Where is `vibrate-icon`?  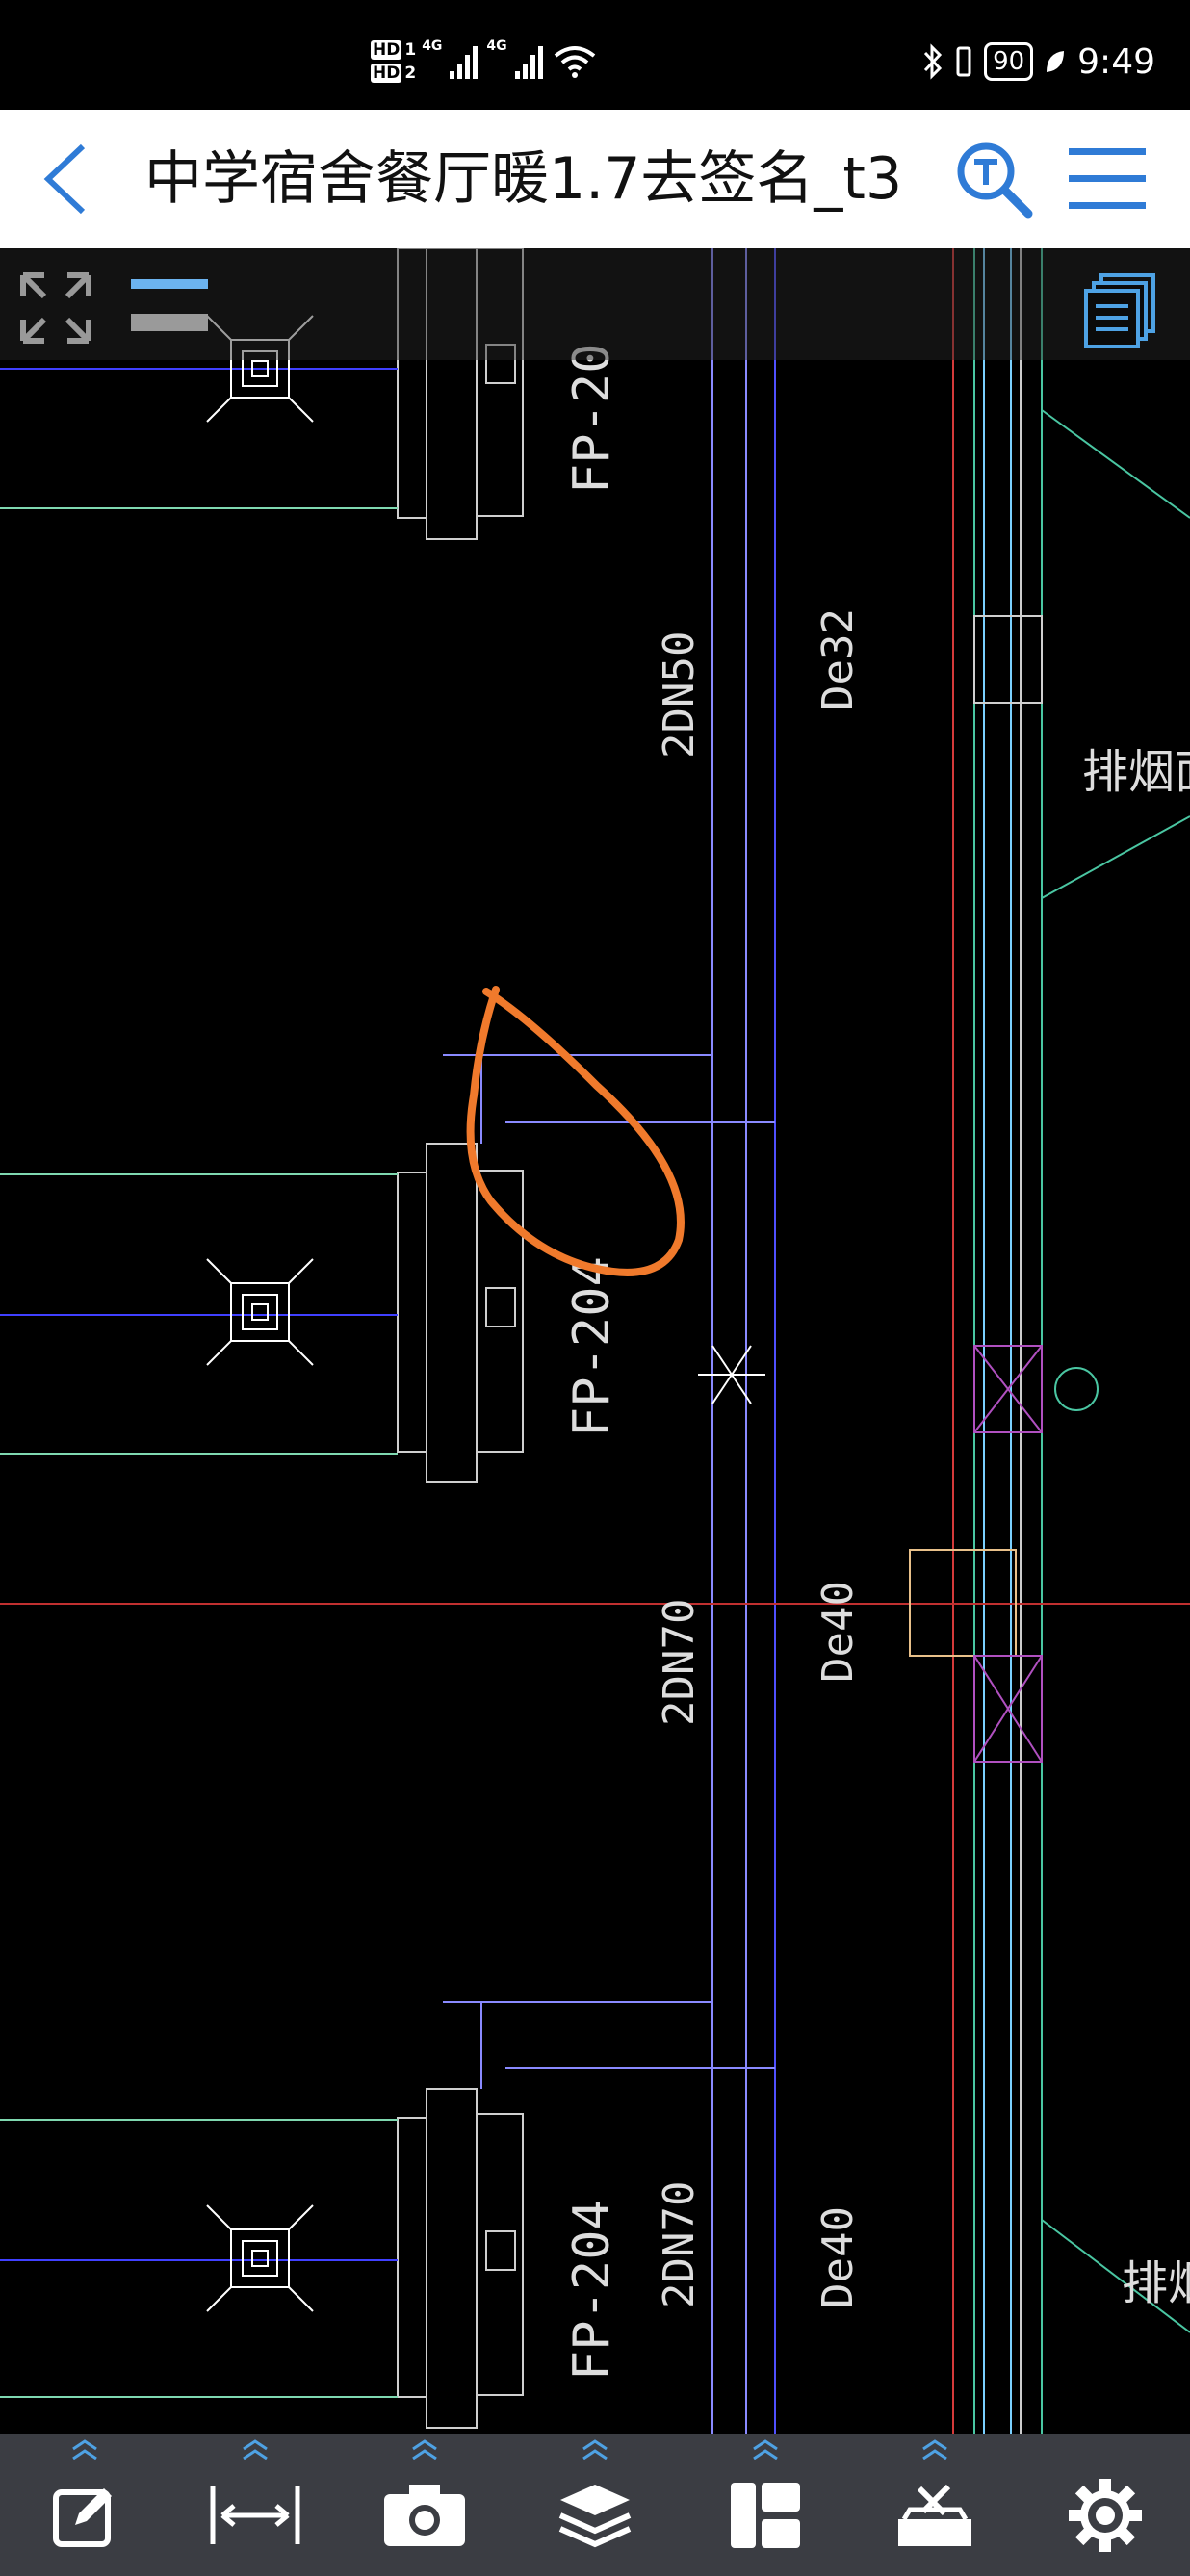 vibrate-icon is located at coordinates (964, 62).